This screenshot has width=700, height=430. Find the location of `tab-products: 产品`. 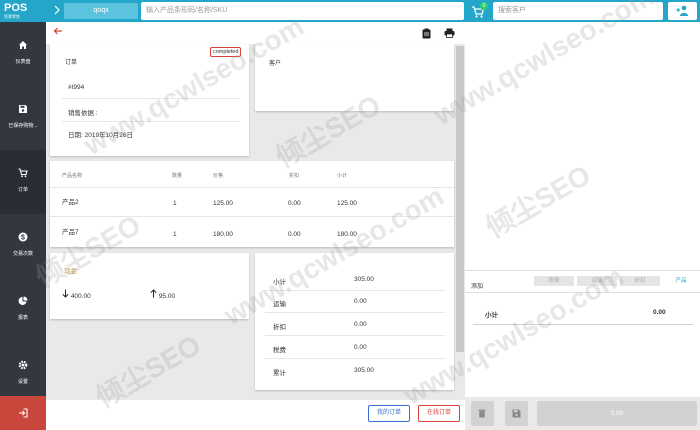

tab-products: 产品 is located at coordinates (681, 281).